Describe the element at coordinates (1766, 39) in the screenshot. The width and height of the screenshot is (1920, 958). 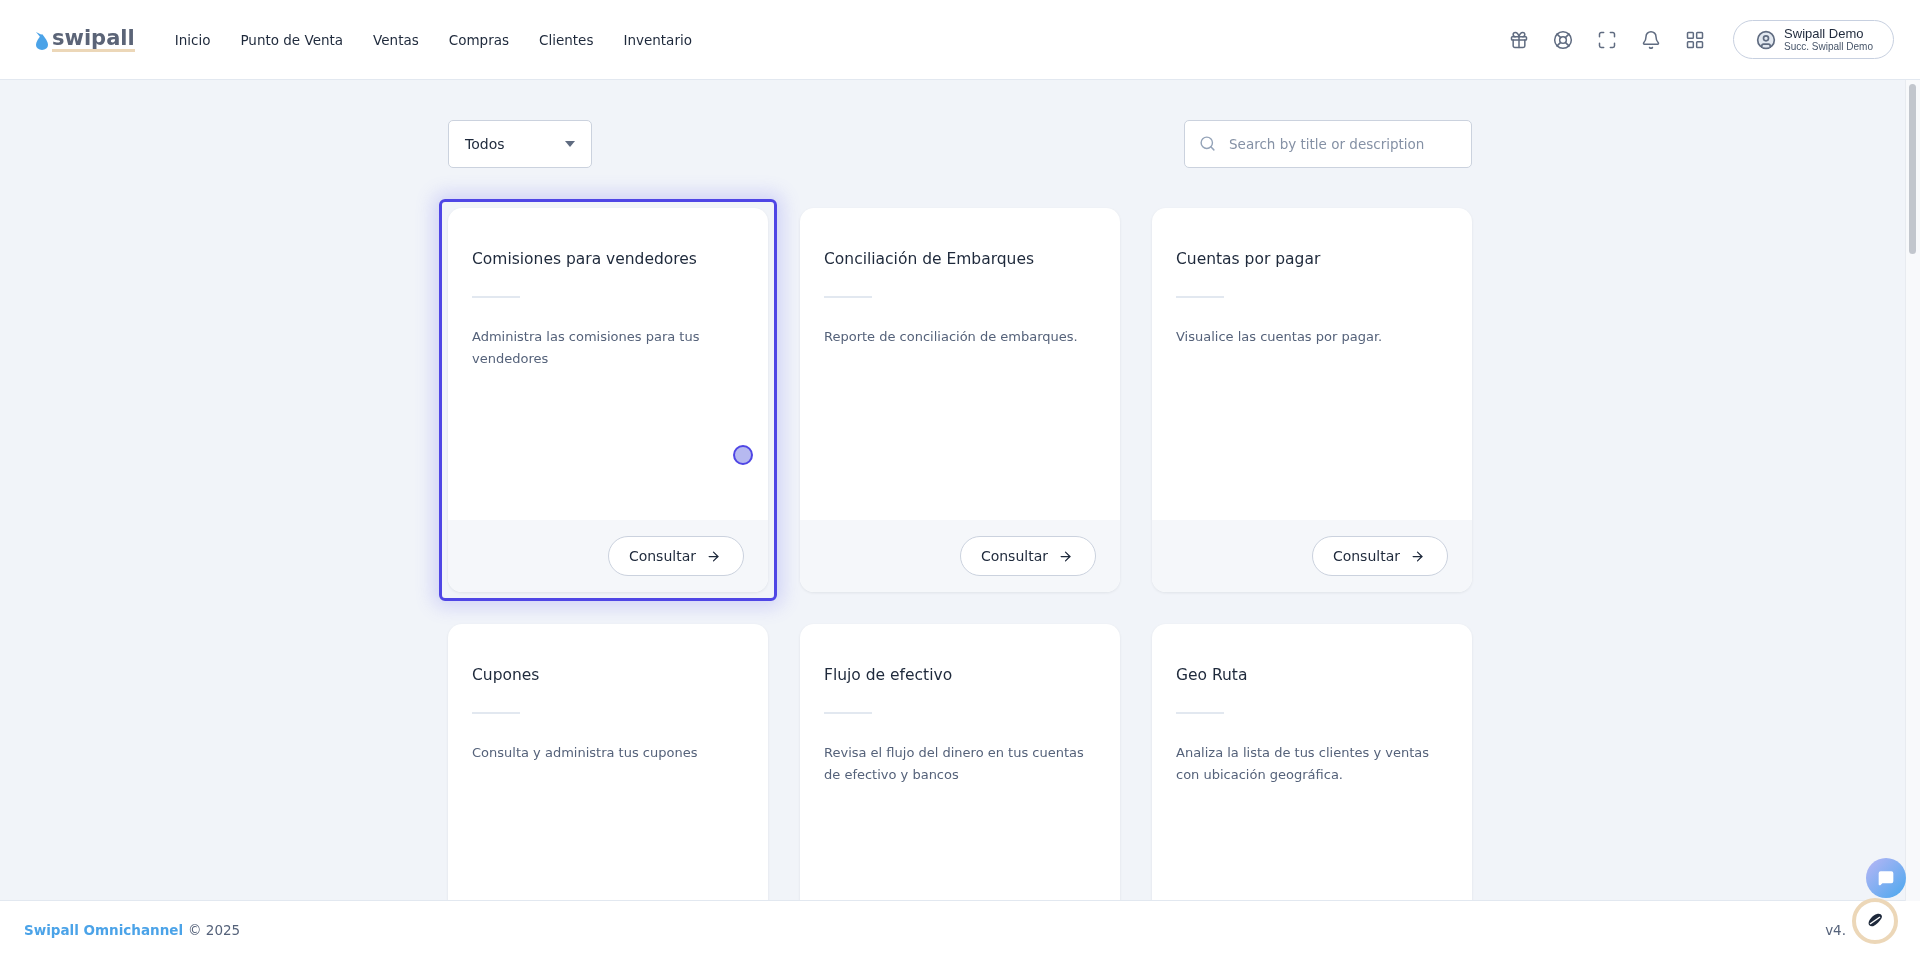
I see `user-avatar-icon` at that location.